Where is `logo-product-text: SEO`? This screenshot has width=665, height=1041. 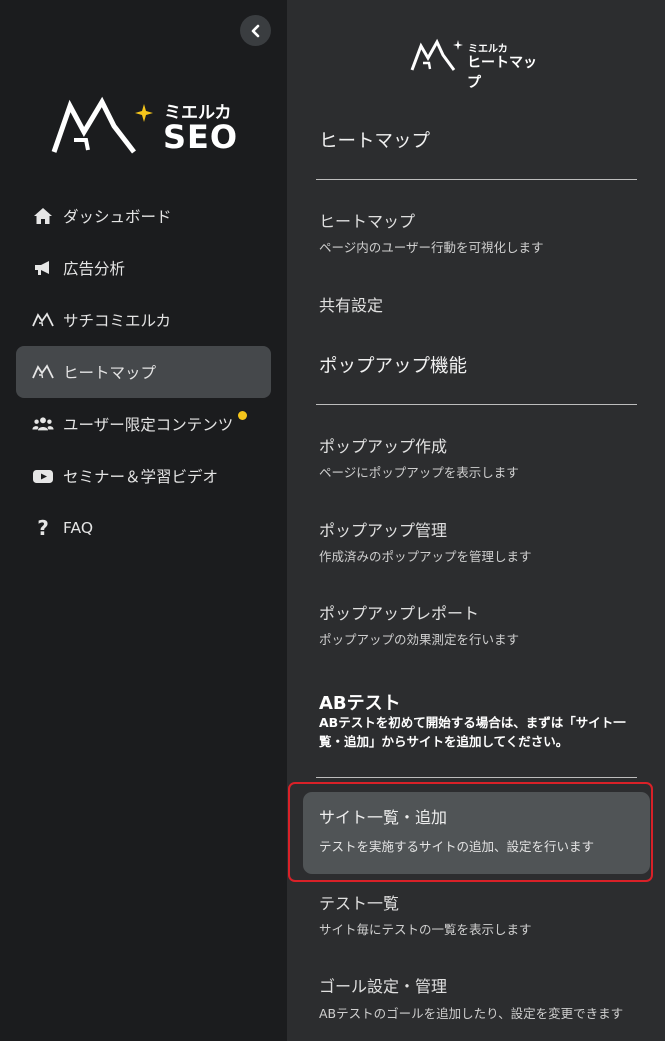
logo-product-text: SEO is located at coordinates (201, 137).